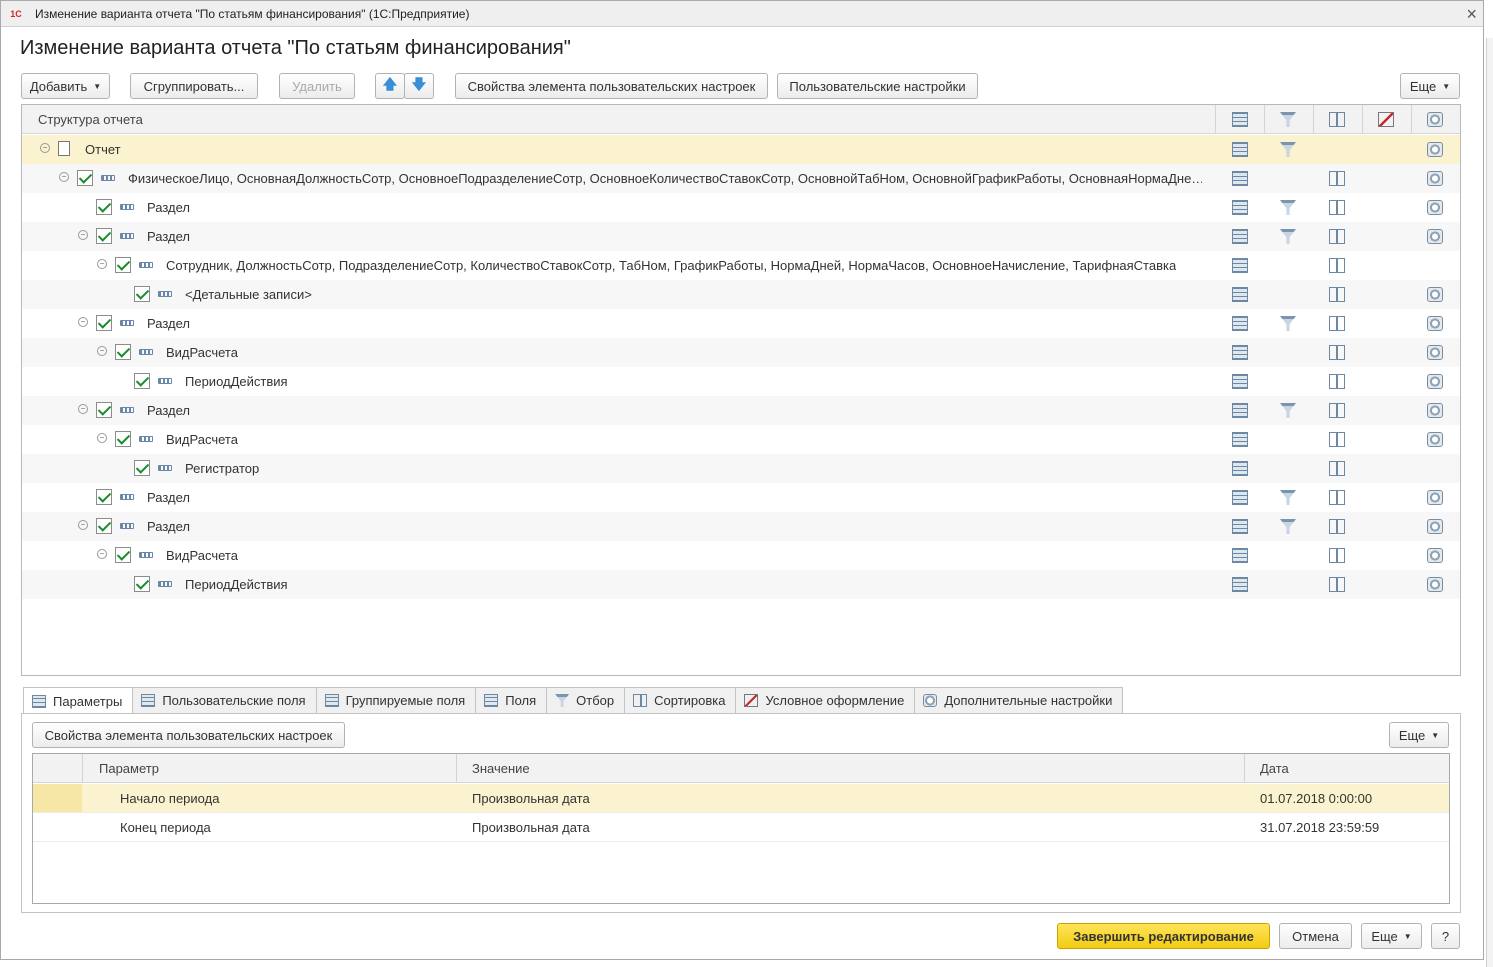 The height and width of the screenshot is (967, 1493). I want to click on param-date: 01.07.2018 0:00:00, so click(1316, 798).